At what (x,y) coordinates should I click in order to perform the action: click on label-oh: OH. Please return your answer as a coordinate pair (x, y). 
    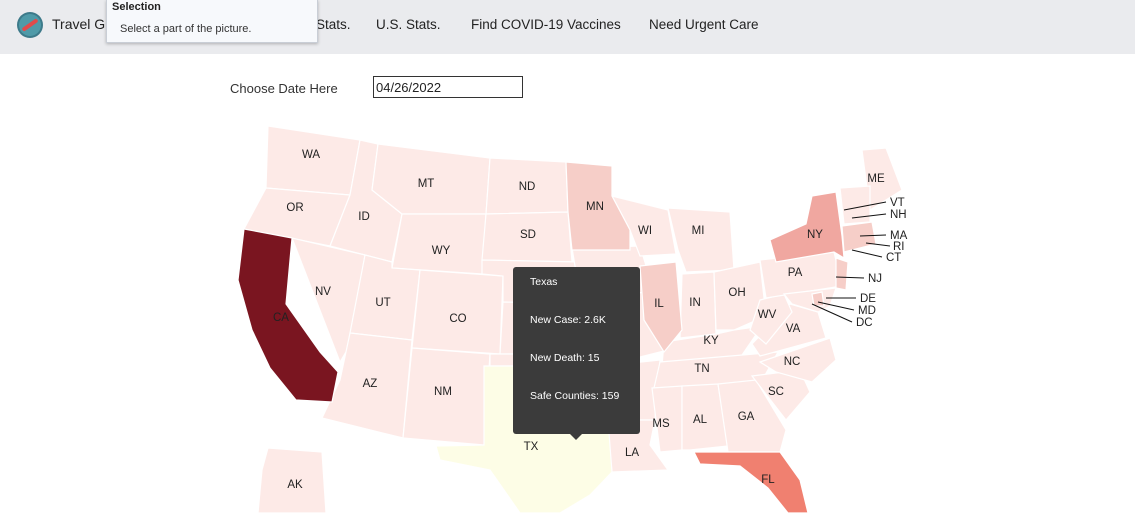
    Looking at the image, I should click on (736, 293).